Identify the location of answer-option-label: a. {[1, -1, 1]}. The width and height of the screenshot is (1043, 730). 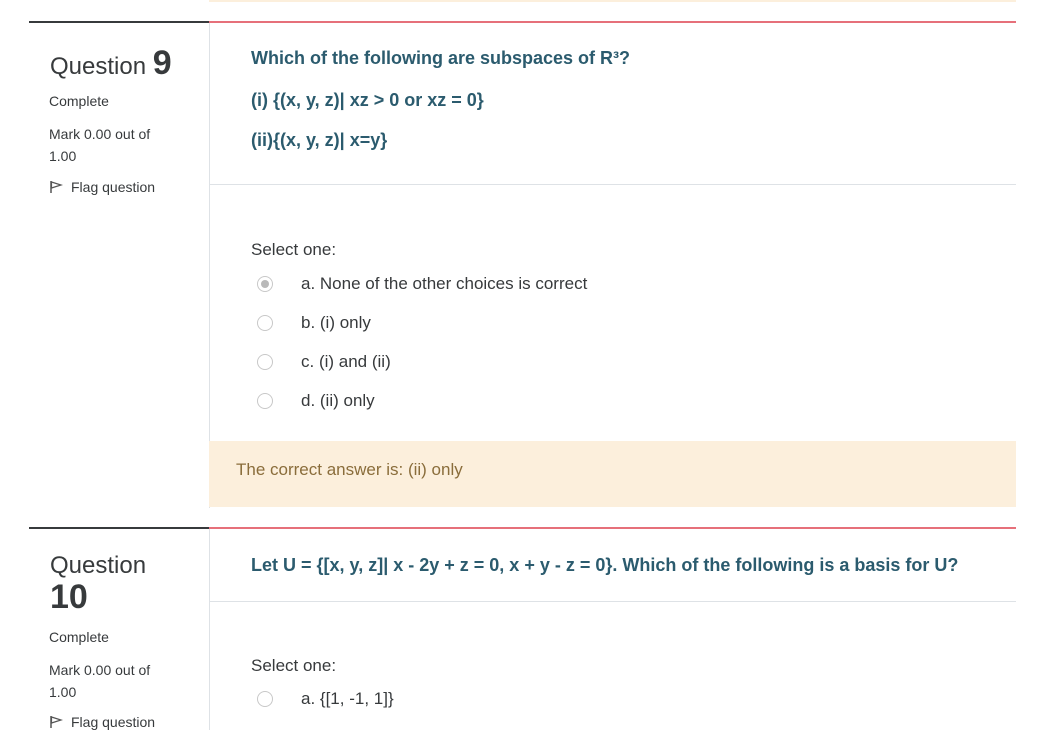
(347, 698).